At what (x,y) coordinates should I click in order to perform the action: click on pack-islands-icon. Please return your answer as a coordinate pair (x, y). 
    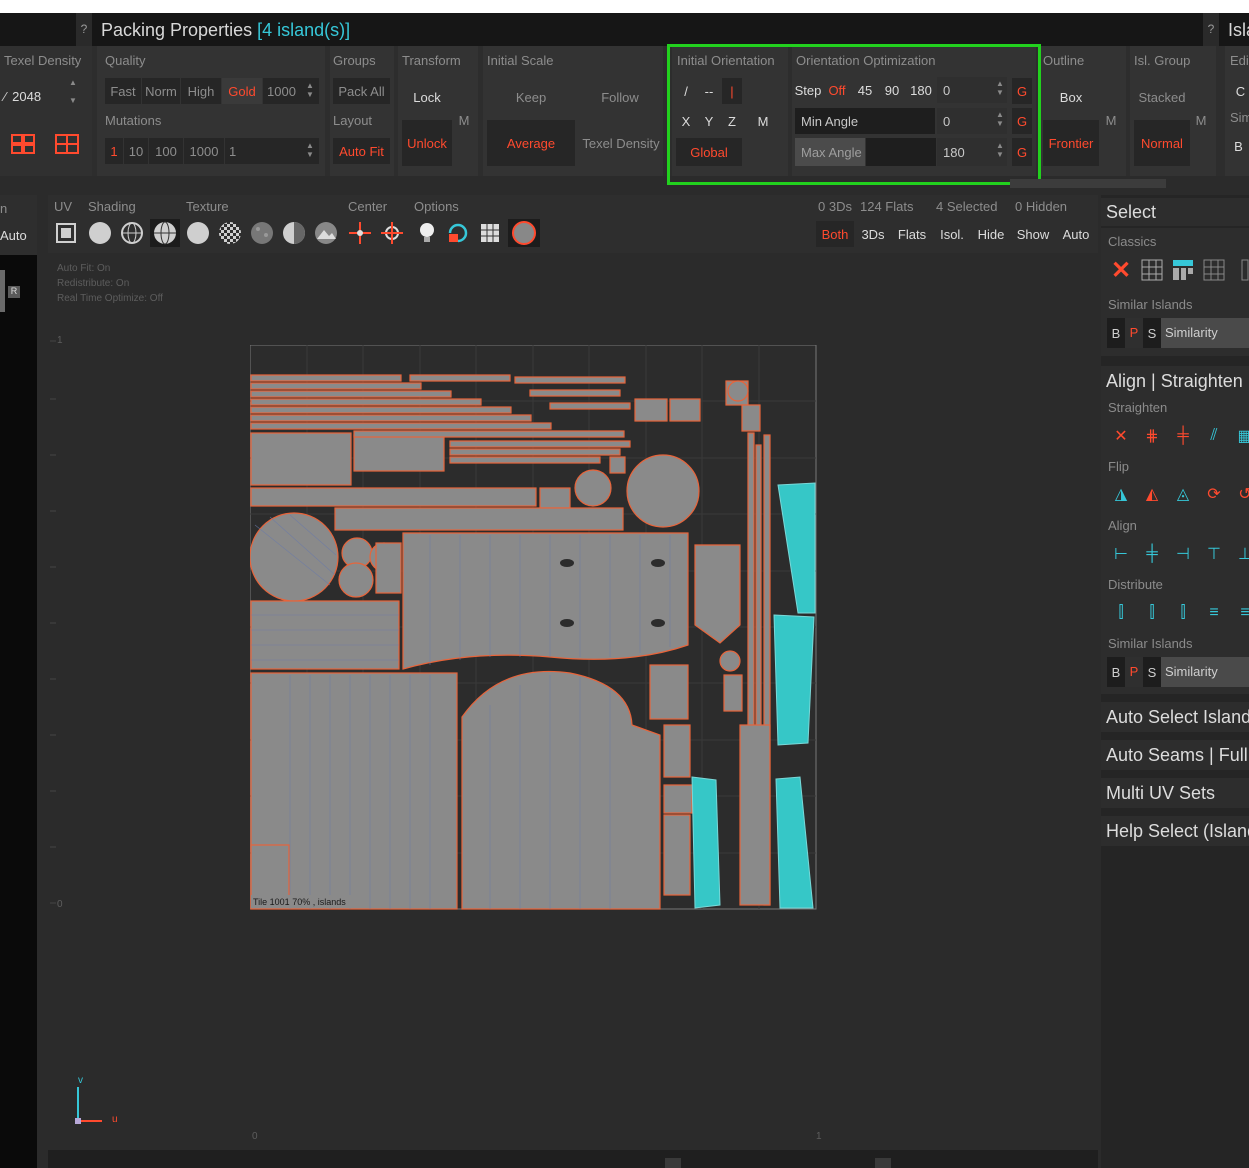
    Looking at the image, I should click on (24, 144).